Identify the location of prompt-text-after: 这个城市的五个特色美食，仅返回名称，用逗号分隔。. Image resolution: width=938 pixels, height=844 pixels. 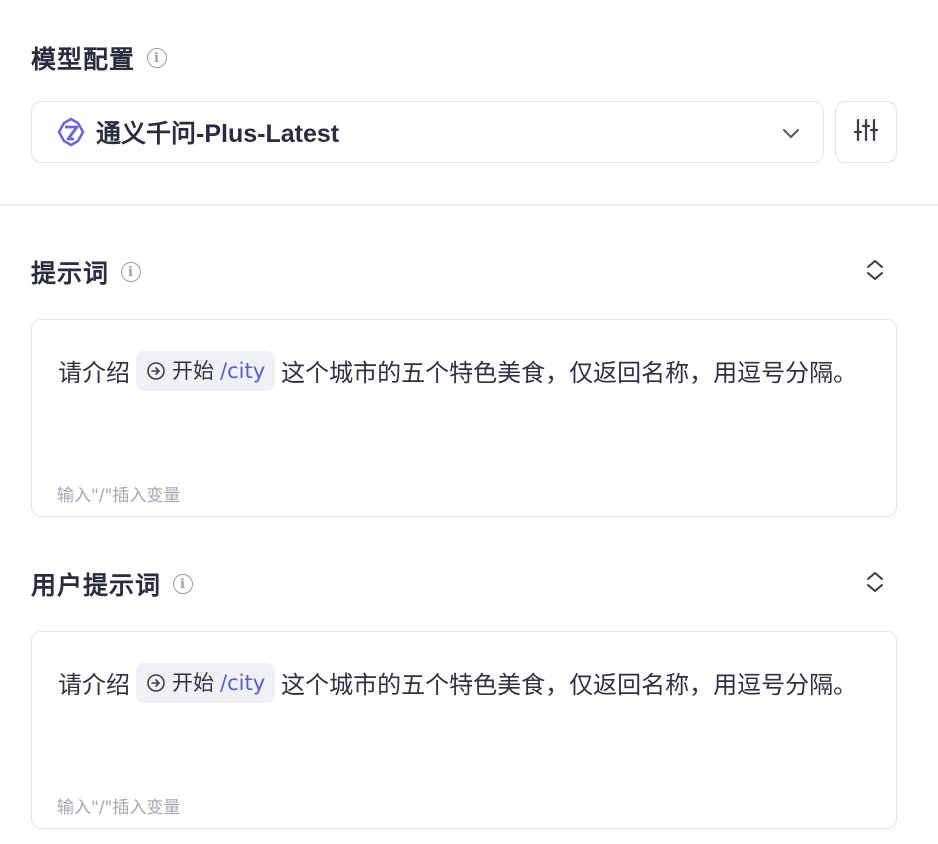
(569, 373).